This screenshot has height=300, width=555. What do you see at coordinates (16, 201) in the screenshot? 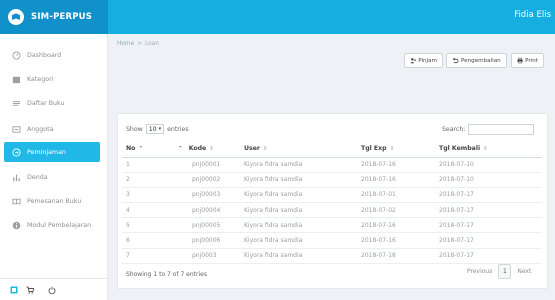
I see `book-icon` at bounding box center [16, 201].